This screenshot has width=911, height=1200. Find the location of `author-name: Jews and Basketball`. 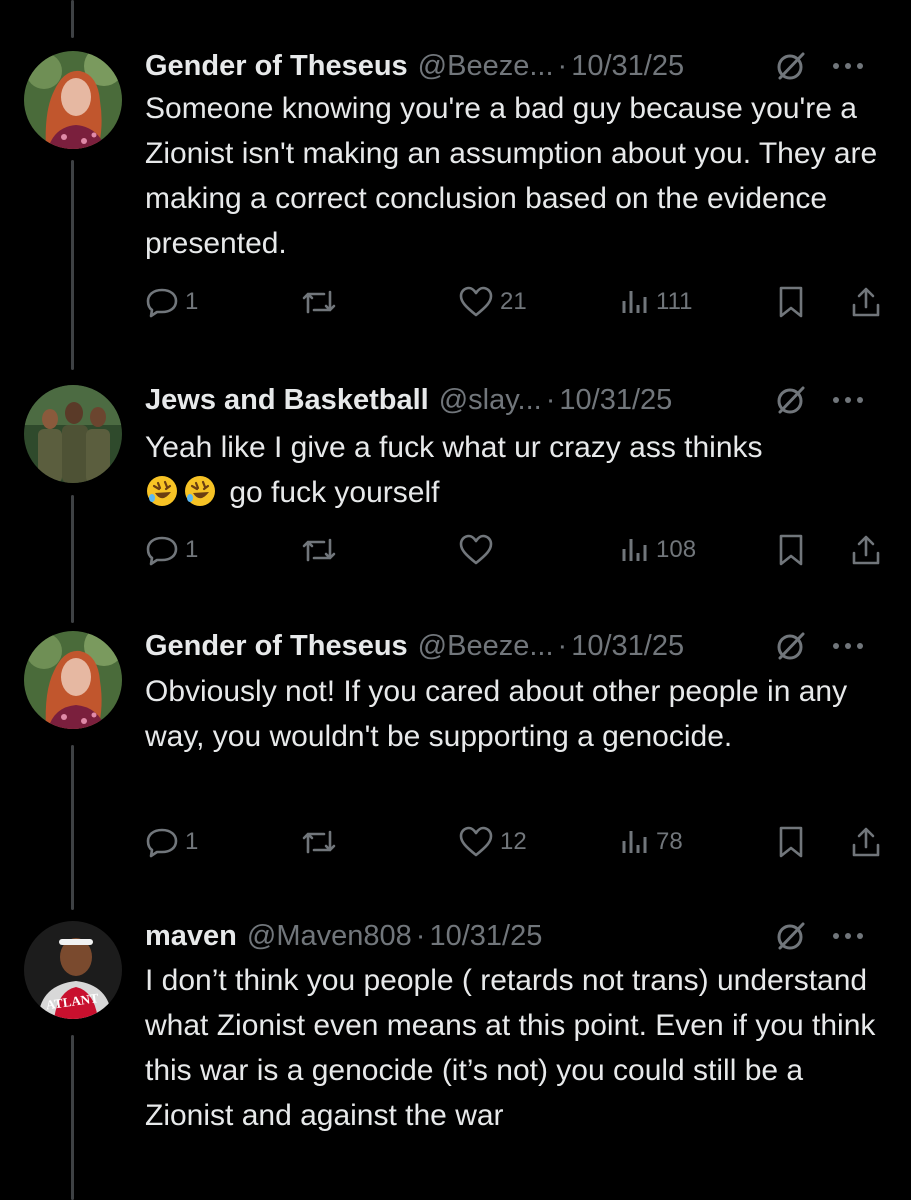

author-name: Jews and Basketball is located at coordinates (287, 400).